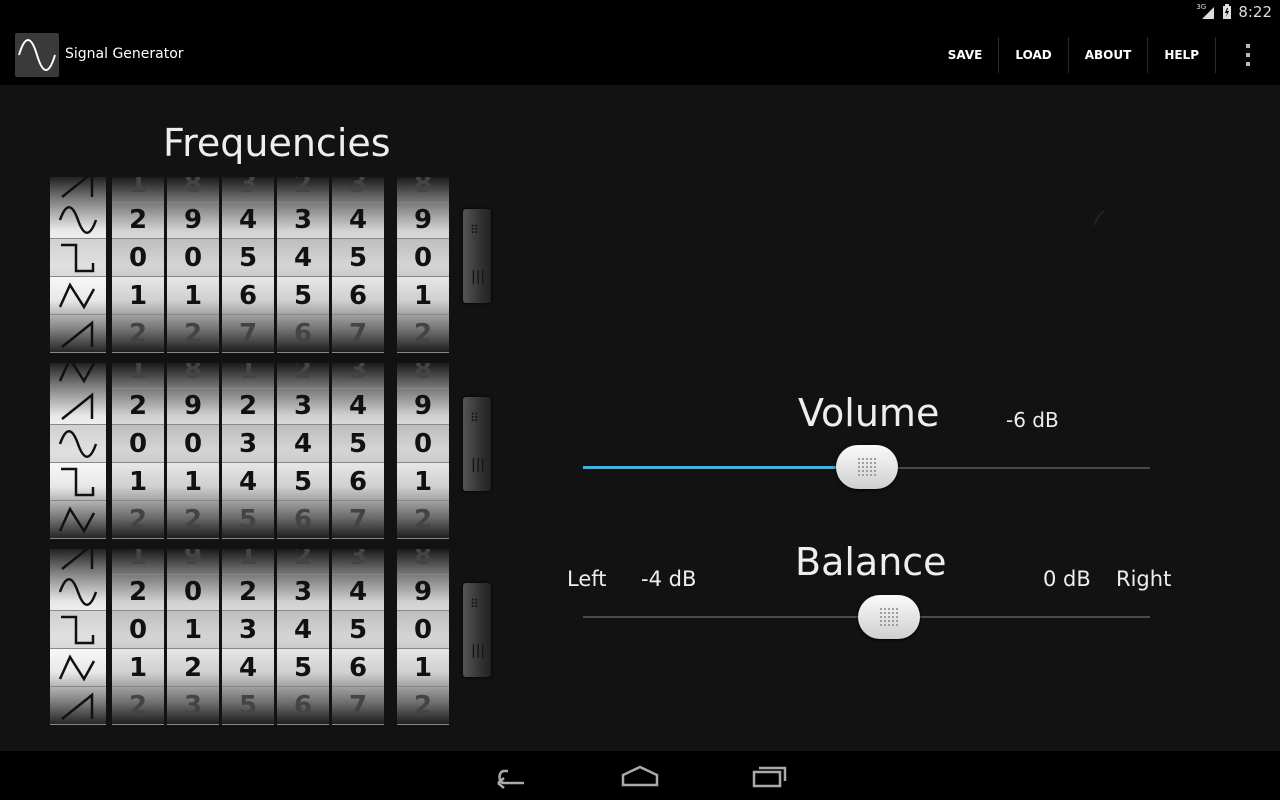 The width and height of the screenshot is (1280, 800). Describe the element at coordinates (1032, 55) in the screenshot. I see `load-button: LOAD` at that location.